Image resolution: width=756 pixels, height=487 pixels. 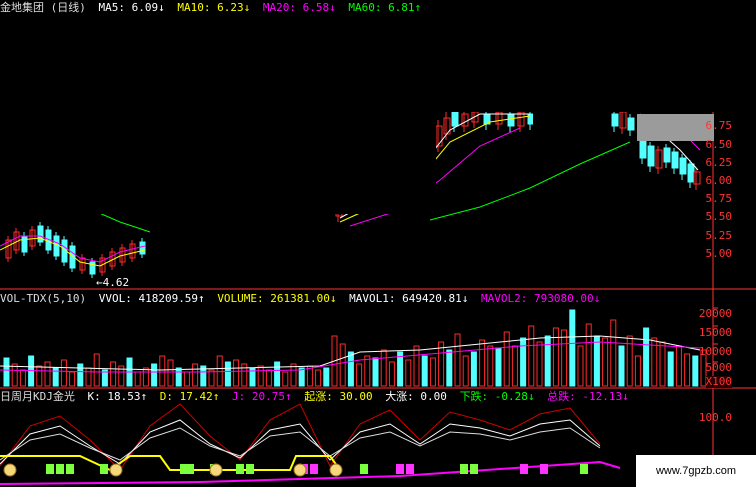 What do you see at coordinates (715, 417) in the screenshot?
I see `kdj-label: 100.0` at bounding box center [715, 417].